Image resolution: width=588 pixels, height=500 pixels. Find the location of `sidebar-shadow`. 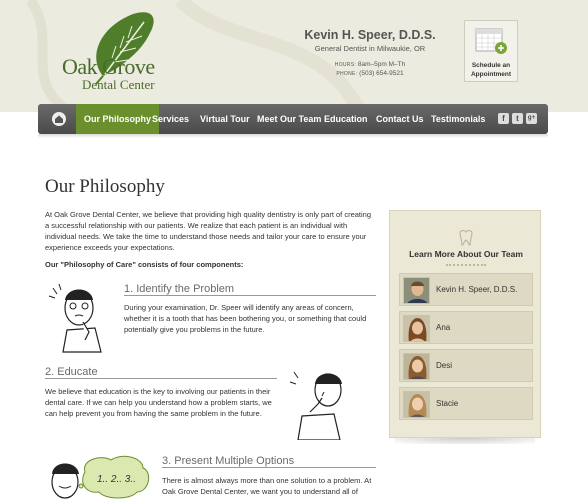

sidebar-shadow is located at coordinates (465, 441).